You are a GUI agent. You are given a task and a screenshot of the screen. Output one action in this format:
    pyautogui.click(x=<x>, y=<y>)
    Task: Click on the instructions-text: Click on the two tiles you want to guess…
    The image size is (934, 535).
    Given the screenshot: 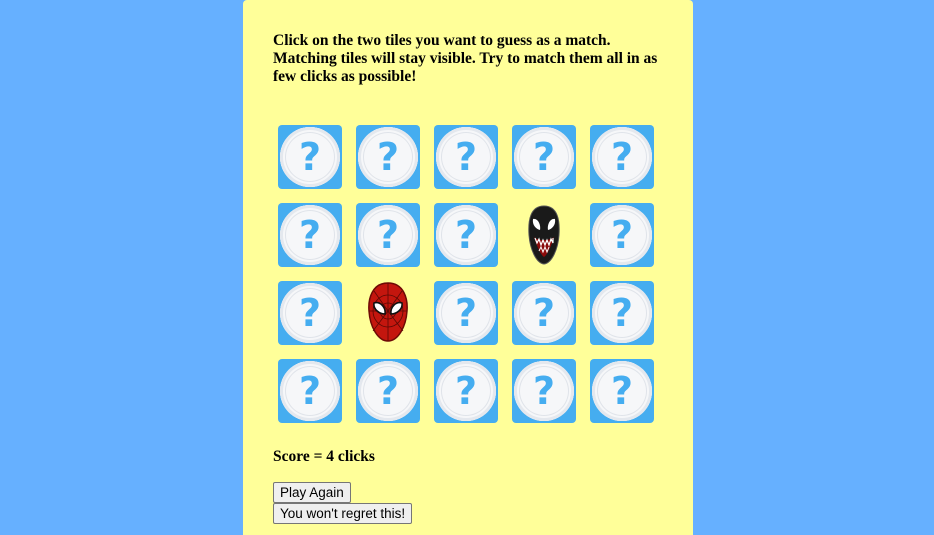 What is the action you would take?
    pyautogui.click(x=465, y=58)
    